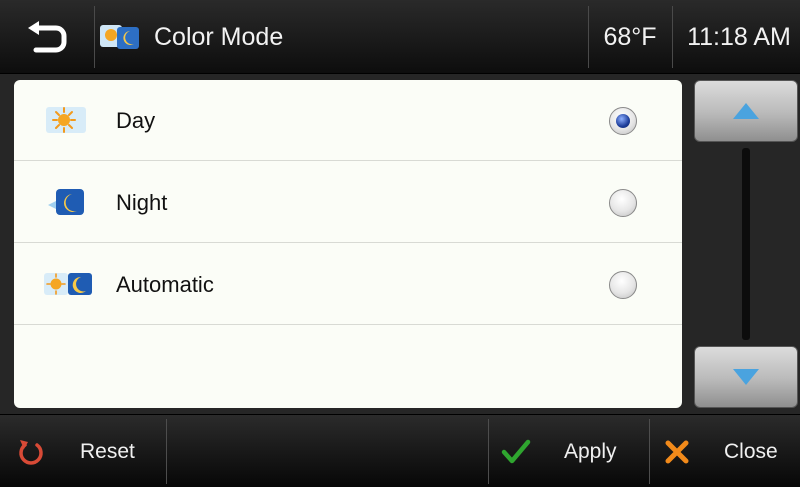 The height and width of the screenshot is (487, 800). I want to click on back-button, so click(47, 37).